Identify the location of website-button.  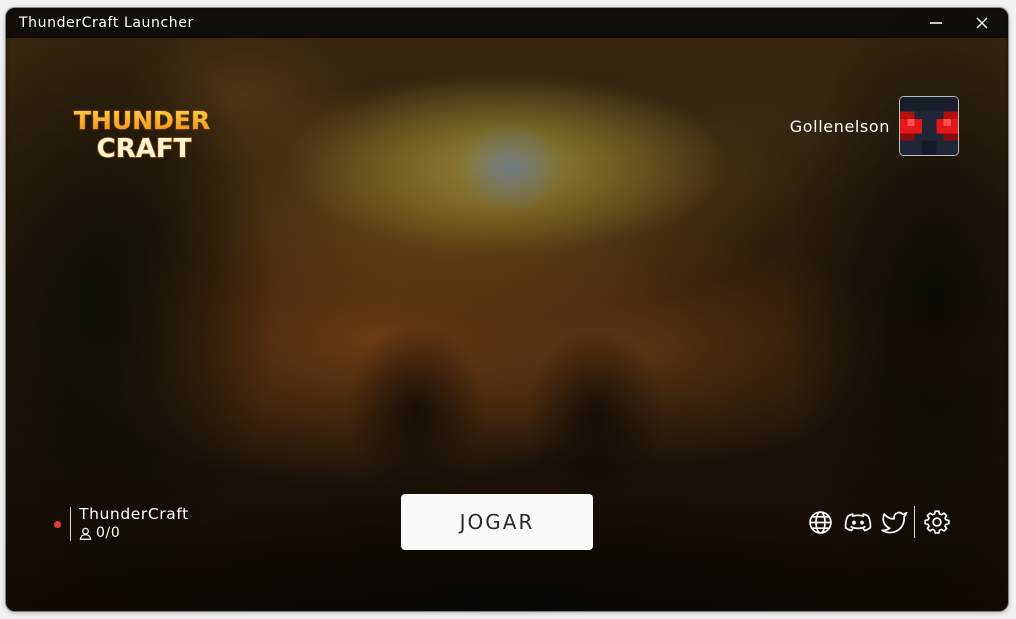
(820, 522).